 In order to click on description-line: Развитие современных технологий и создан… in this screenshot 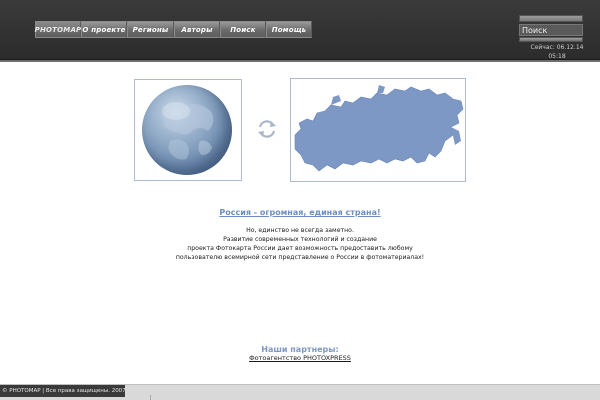, I will do `click(300, 239)`.